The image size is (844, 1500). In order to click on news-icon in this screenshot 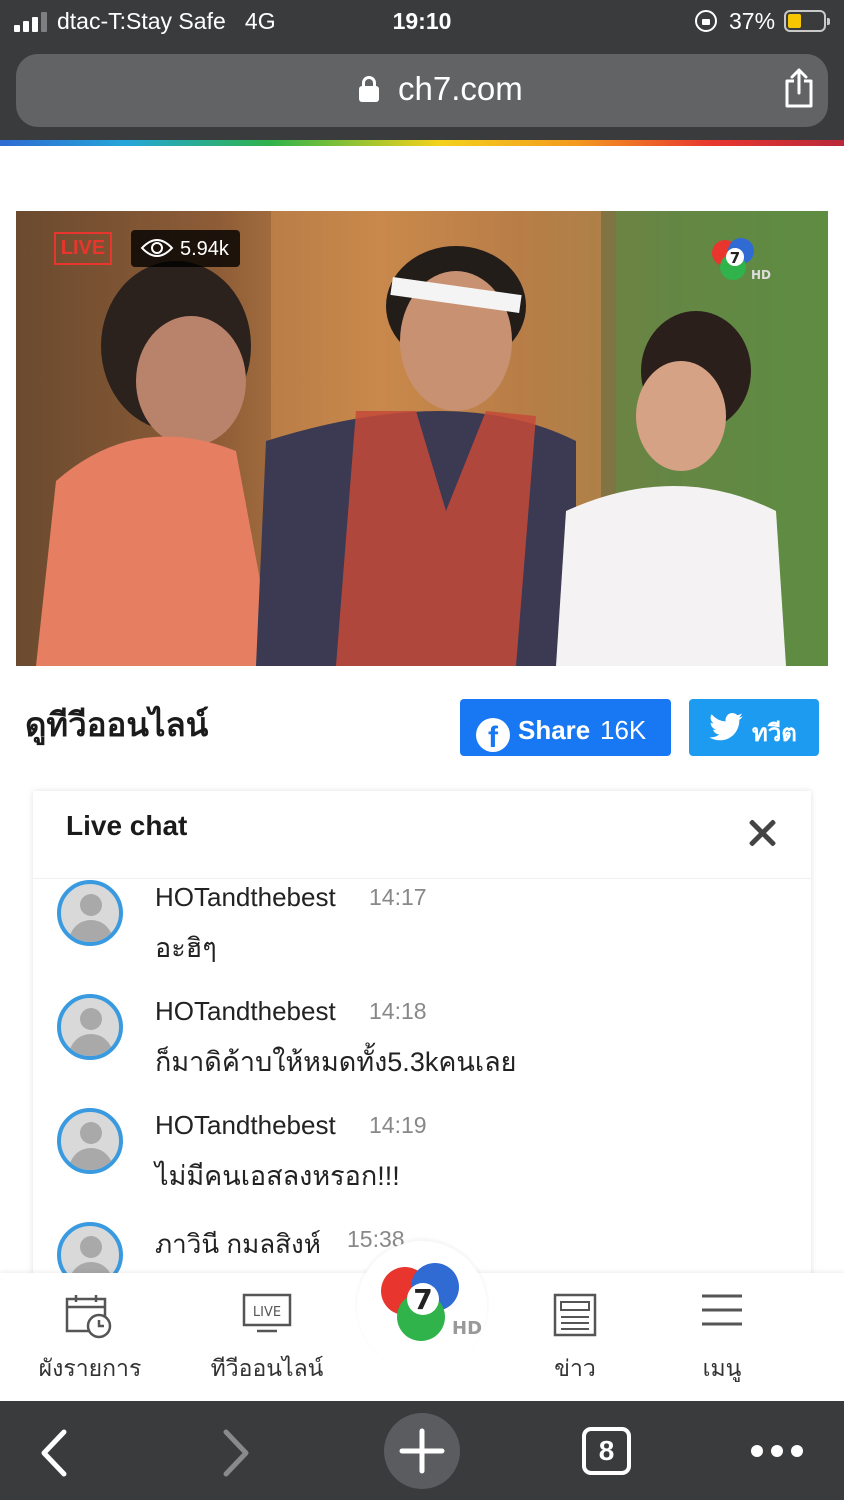, I will do `click(575, 1315)`.